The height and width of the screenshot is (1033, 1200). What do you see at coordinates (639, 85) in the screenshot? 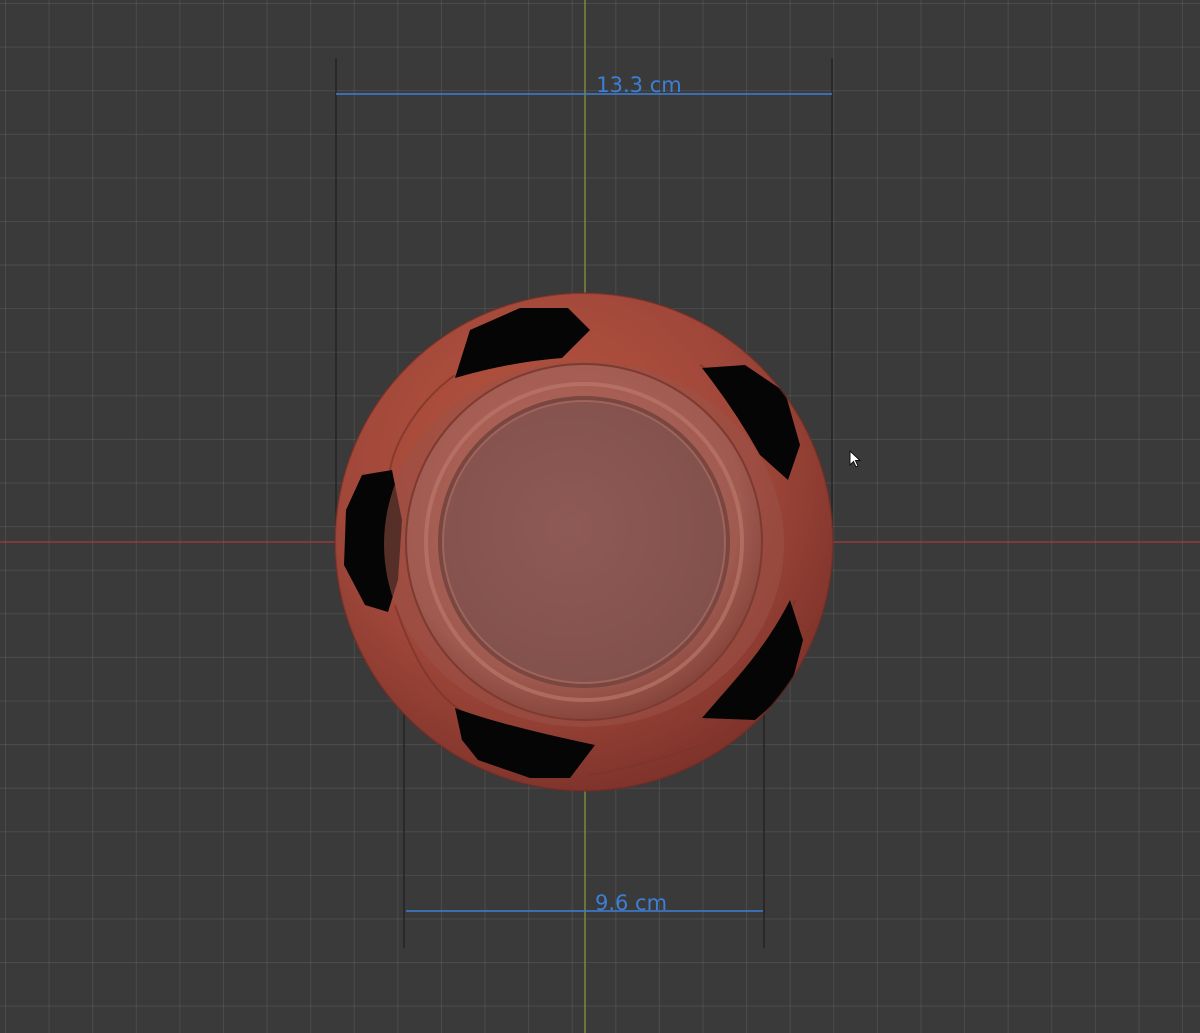
I see `top-dimension-label: 13.3 cm` at bounding box center [639, 85].